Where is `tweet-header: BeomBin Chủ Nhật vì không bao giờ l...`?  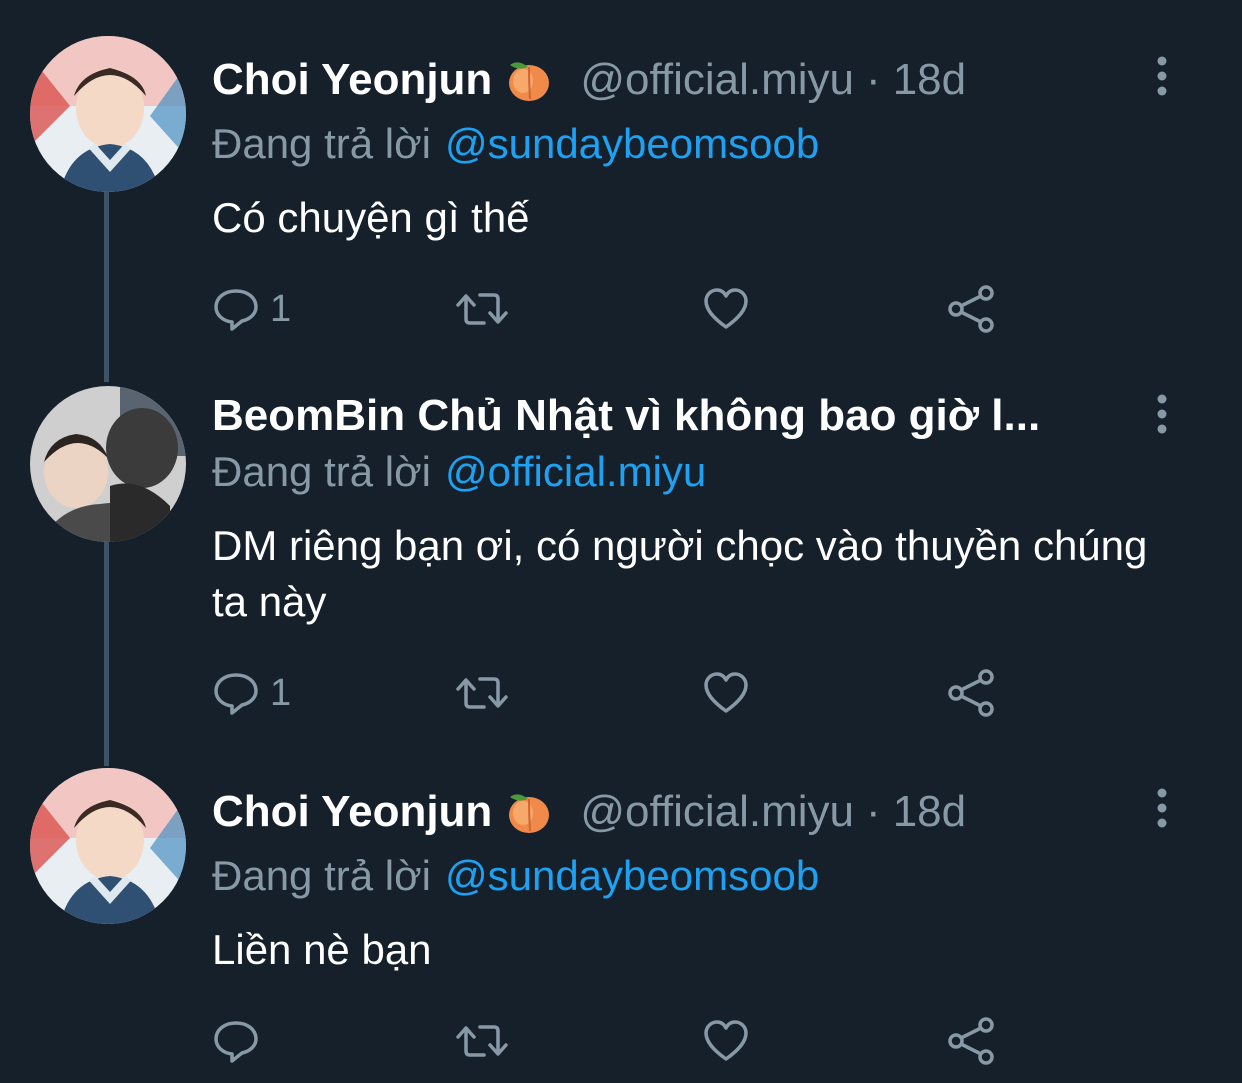 tweet-header: BeomBin Chủ Nhật vì không bao giờ l... is located at coordinates (667, 416).